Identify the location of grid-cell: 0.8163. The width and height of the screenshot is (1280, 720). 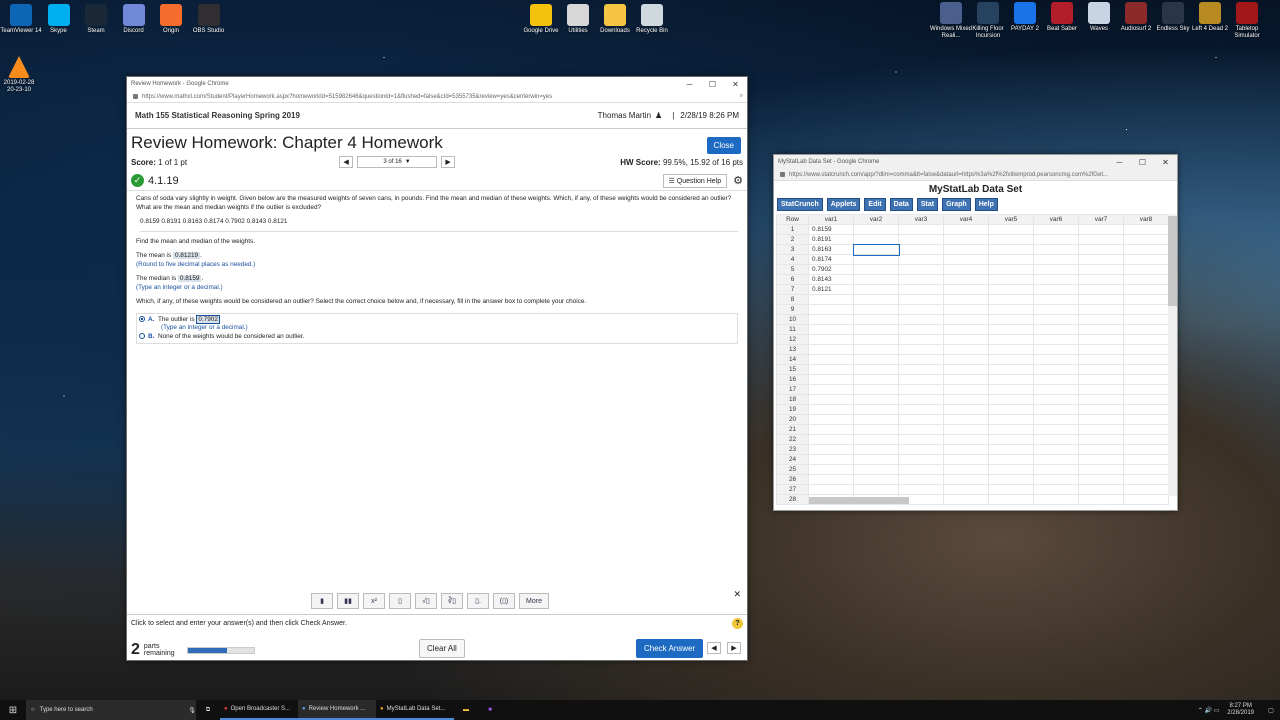
(831, 249).